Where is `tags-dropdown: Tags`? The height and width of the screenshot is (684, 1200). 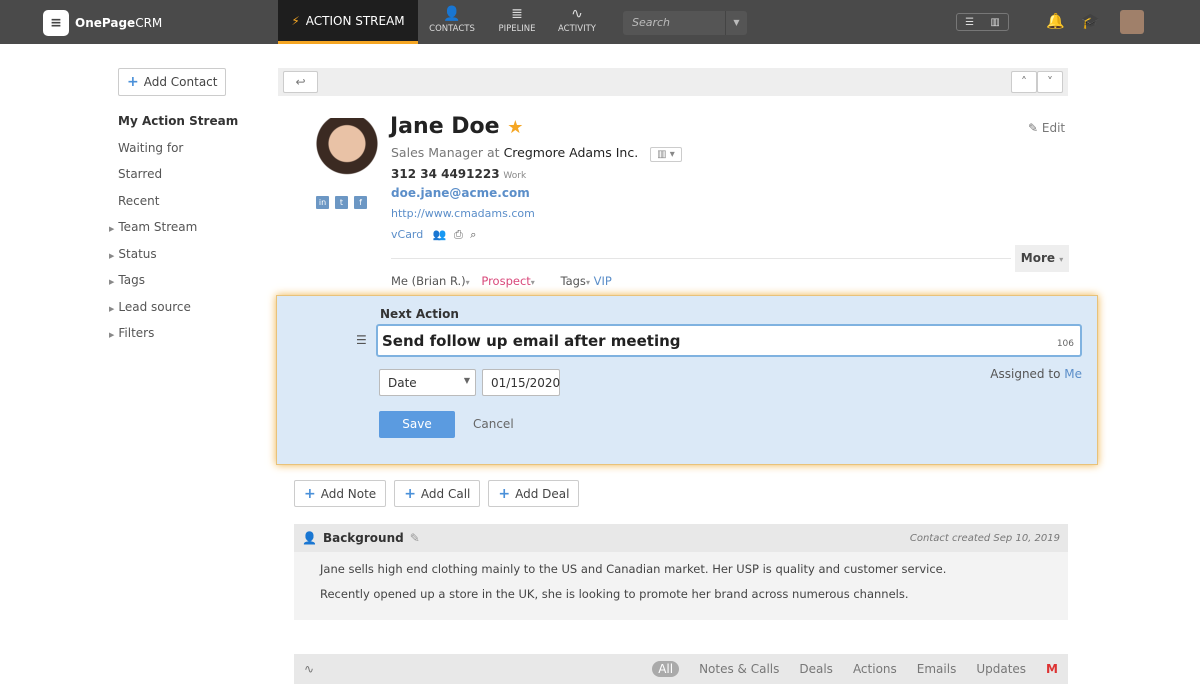
tags-dropdown: Tags is located at coordinates (572, 281).